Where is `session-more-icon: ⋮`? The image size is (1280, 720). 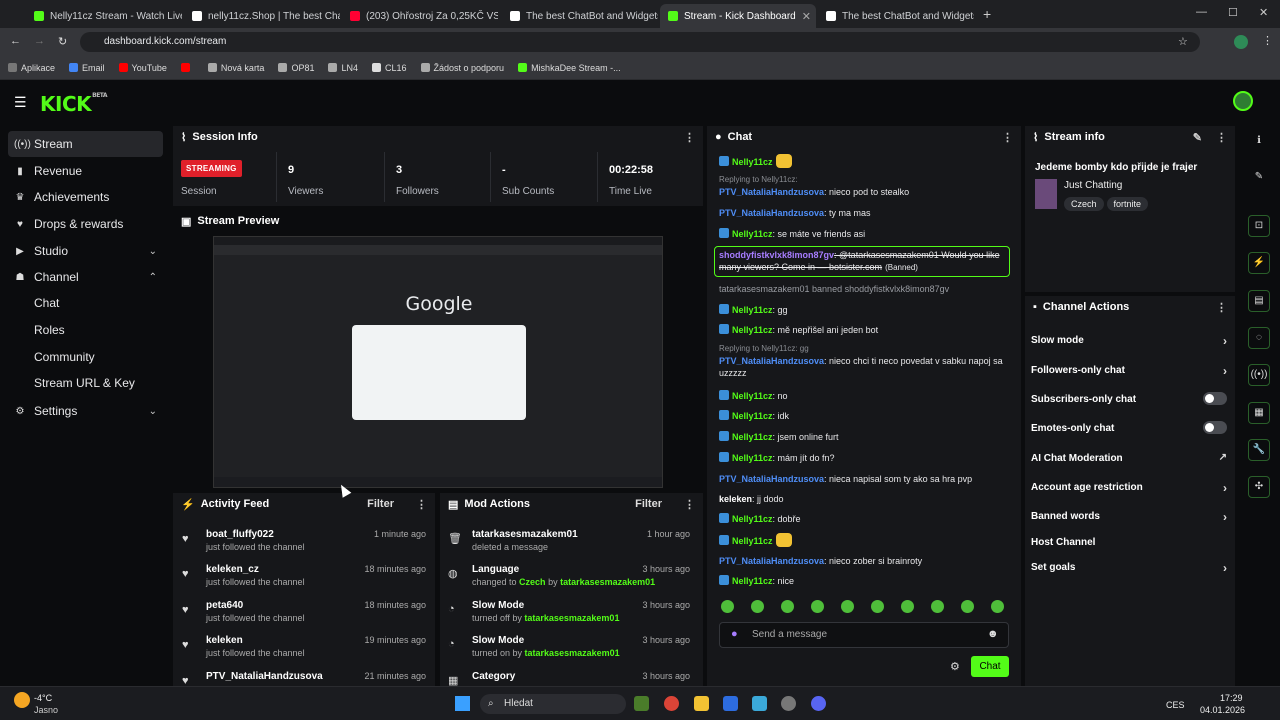
session-more-icon: ⋮ is located at coordinates (689, 137).